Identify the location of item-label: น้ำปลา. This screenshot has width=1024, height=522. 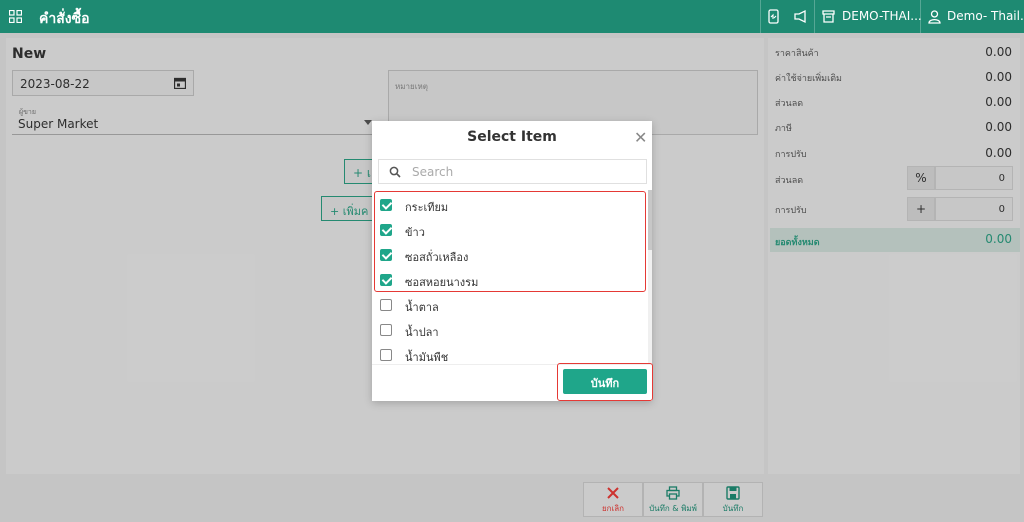
(422, 332).